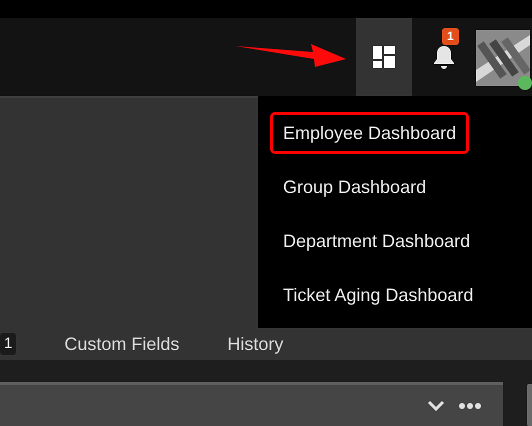 This screenshot has width=532, height=426. I want to click on count-badge: 1, so click(8, 344).